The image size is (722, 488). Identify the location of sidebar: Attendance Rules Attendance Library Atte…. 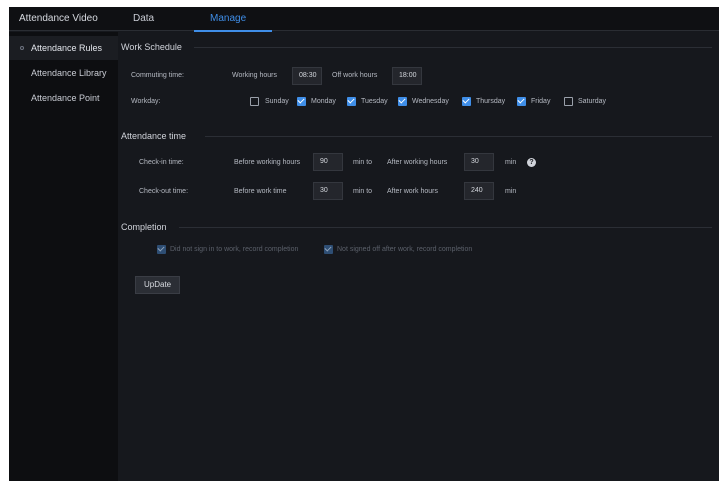
(63, 256).